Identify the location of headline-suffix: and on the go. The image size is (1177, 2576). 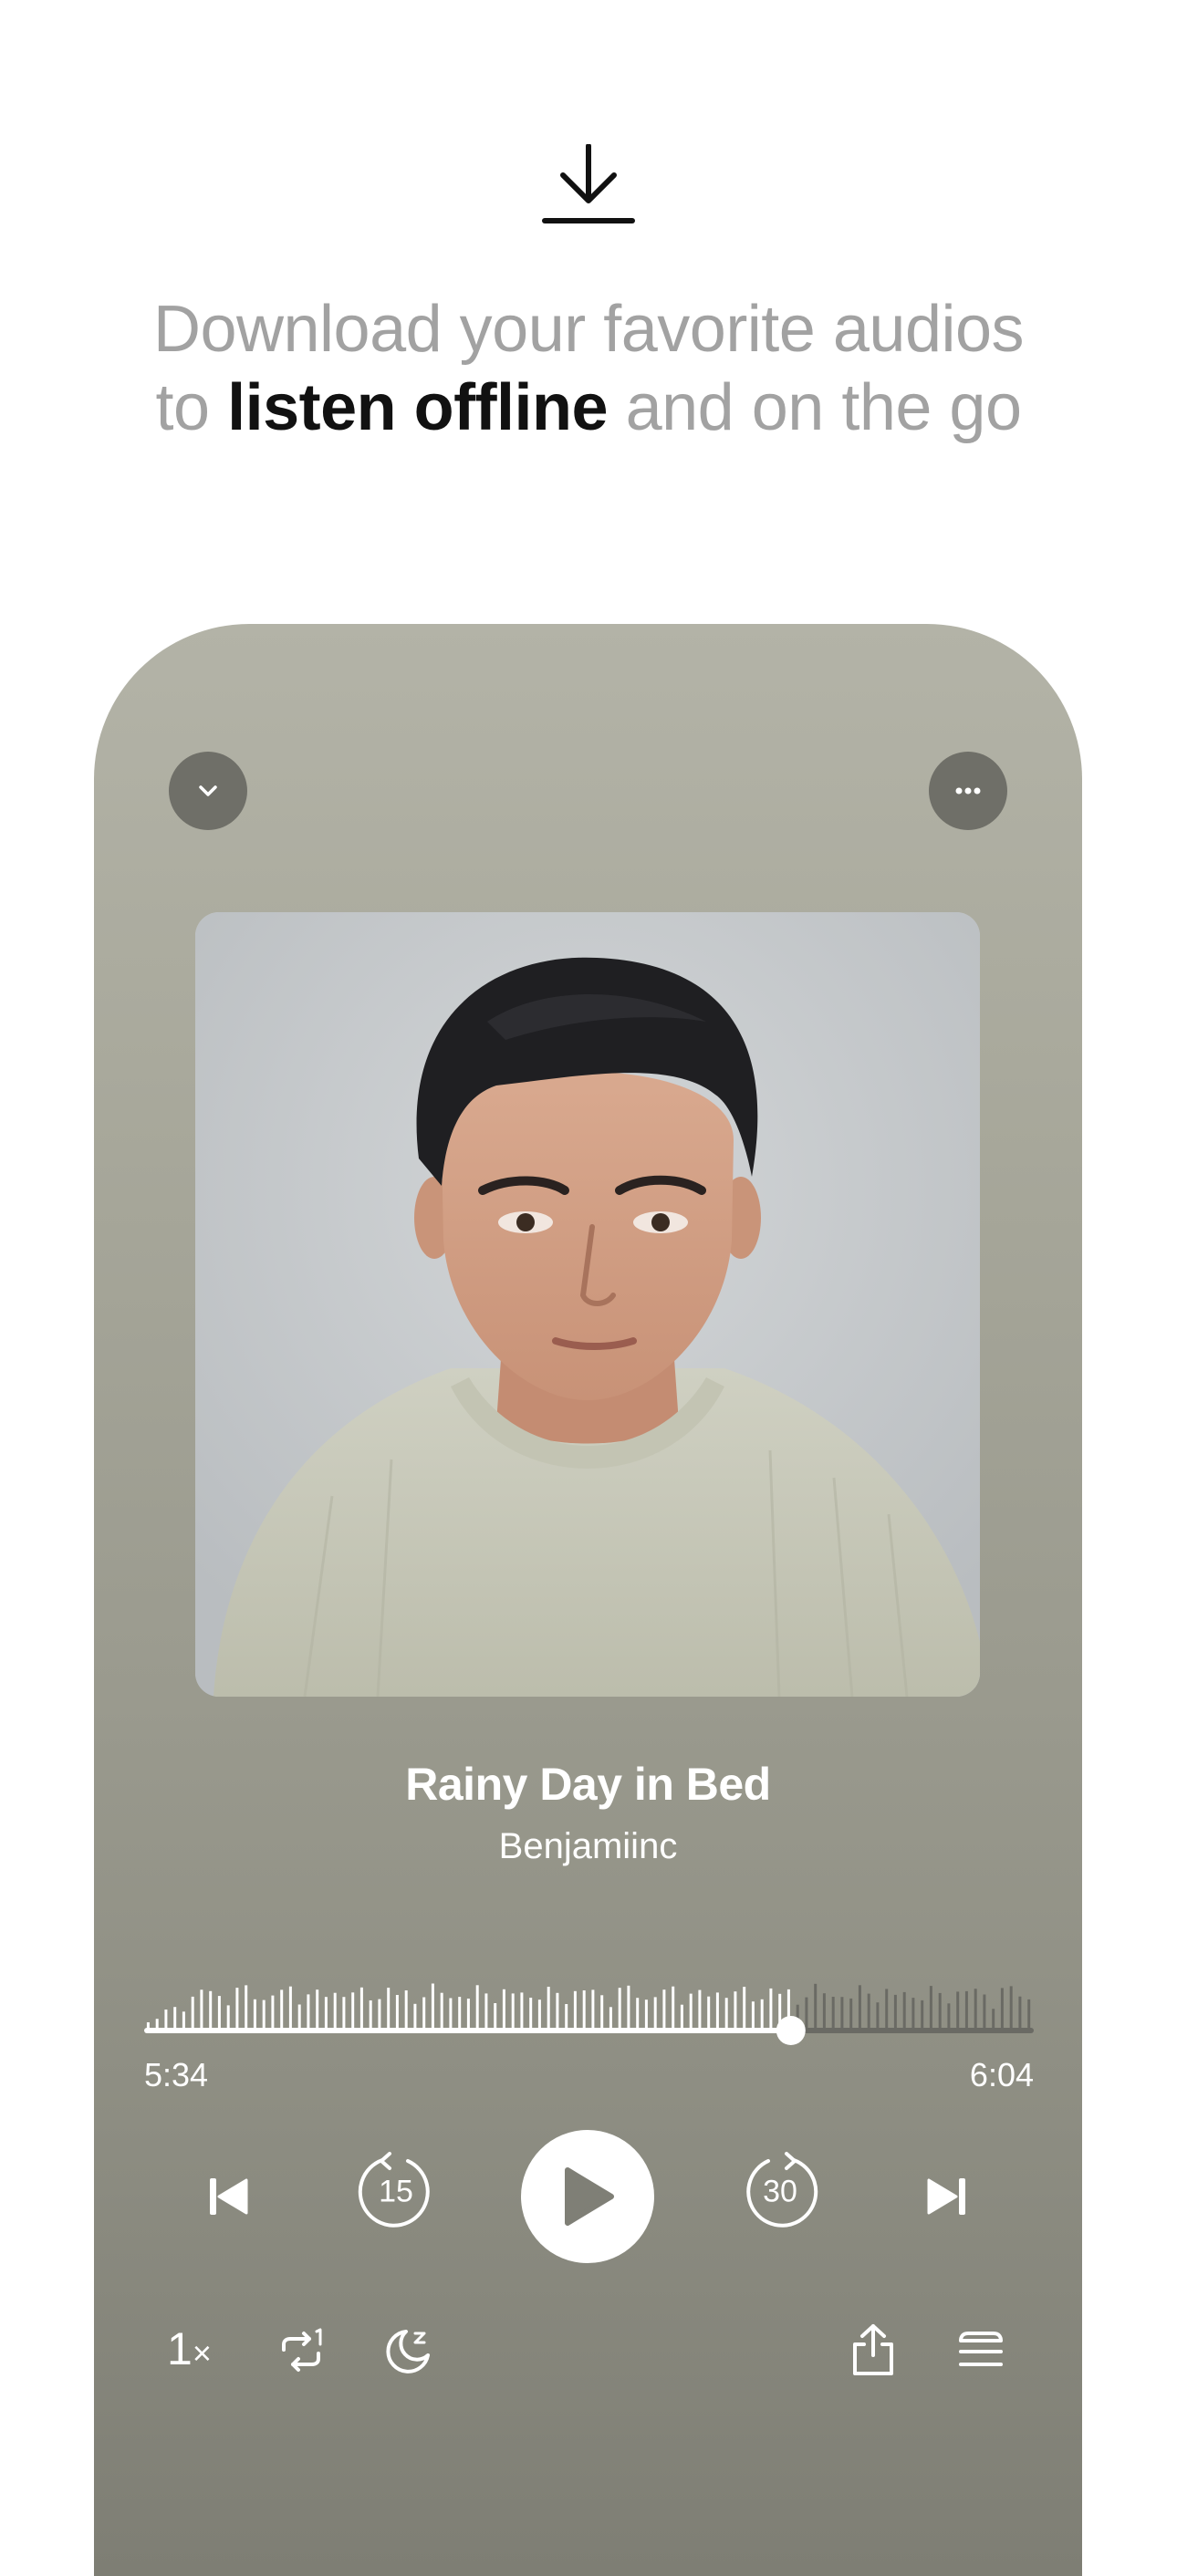
(815, 407).